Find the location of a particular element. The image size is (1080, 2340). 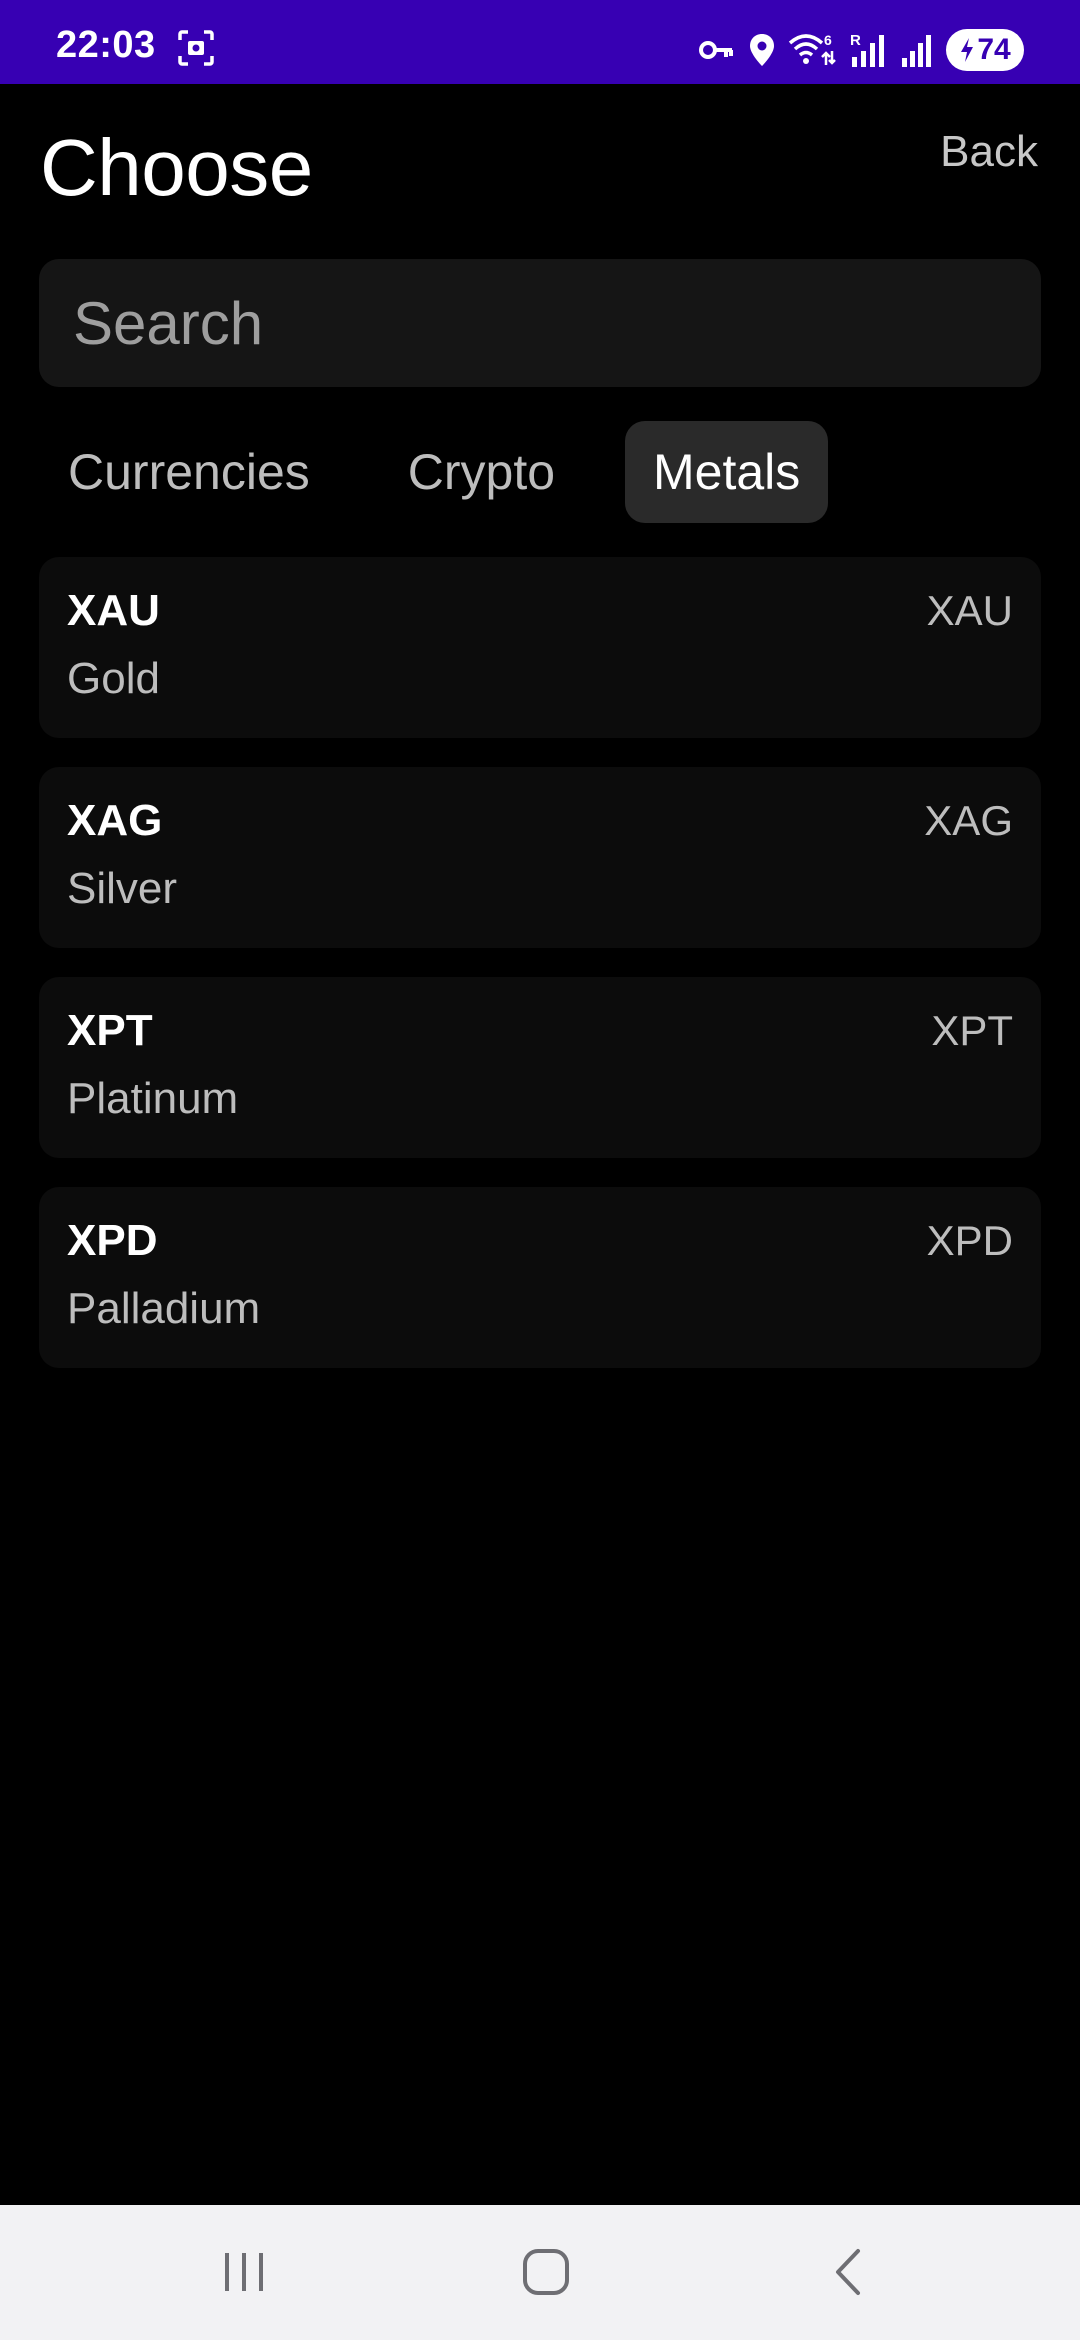

tab-metals: Metals is located at coordinates (727, 472).